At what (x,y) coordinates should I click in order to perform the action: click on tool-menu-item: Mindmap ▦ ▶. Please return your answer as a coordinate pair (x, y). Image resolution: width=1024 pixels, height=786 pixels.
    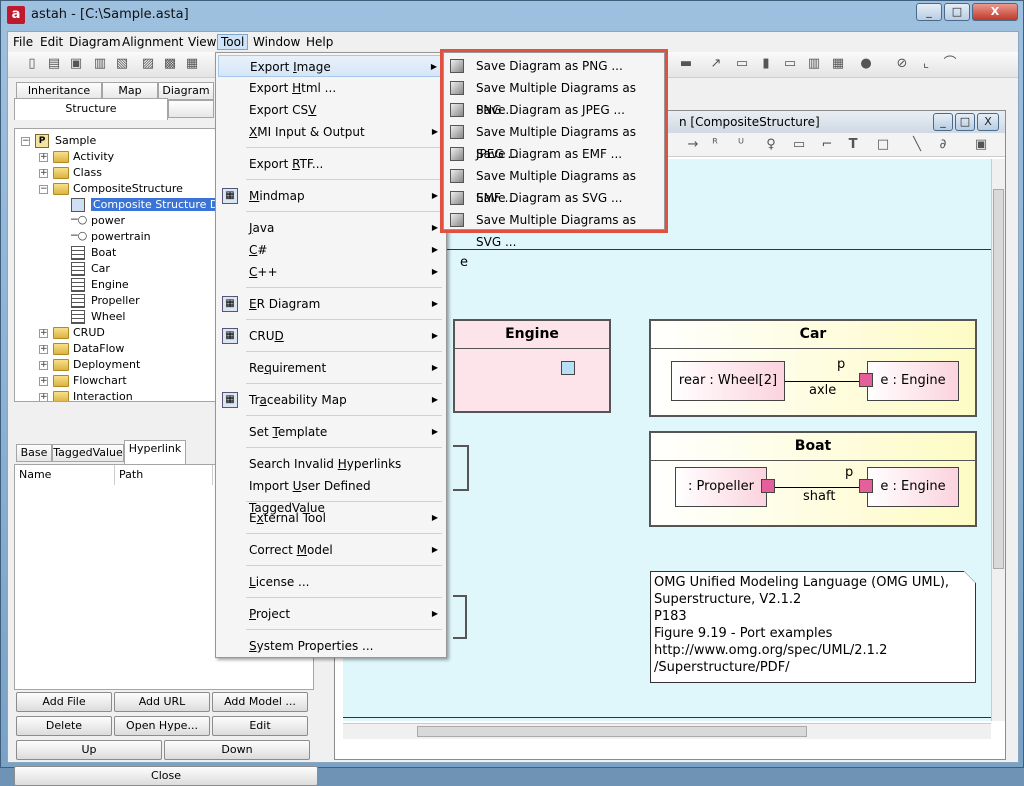
    Looking at the image, I should click on (331, 196).